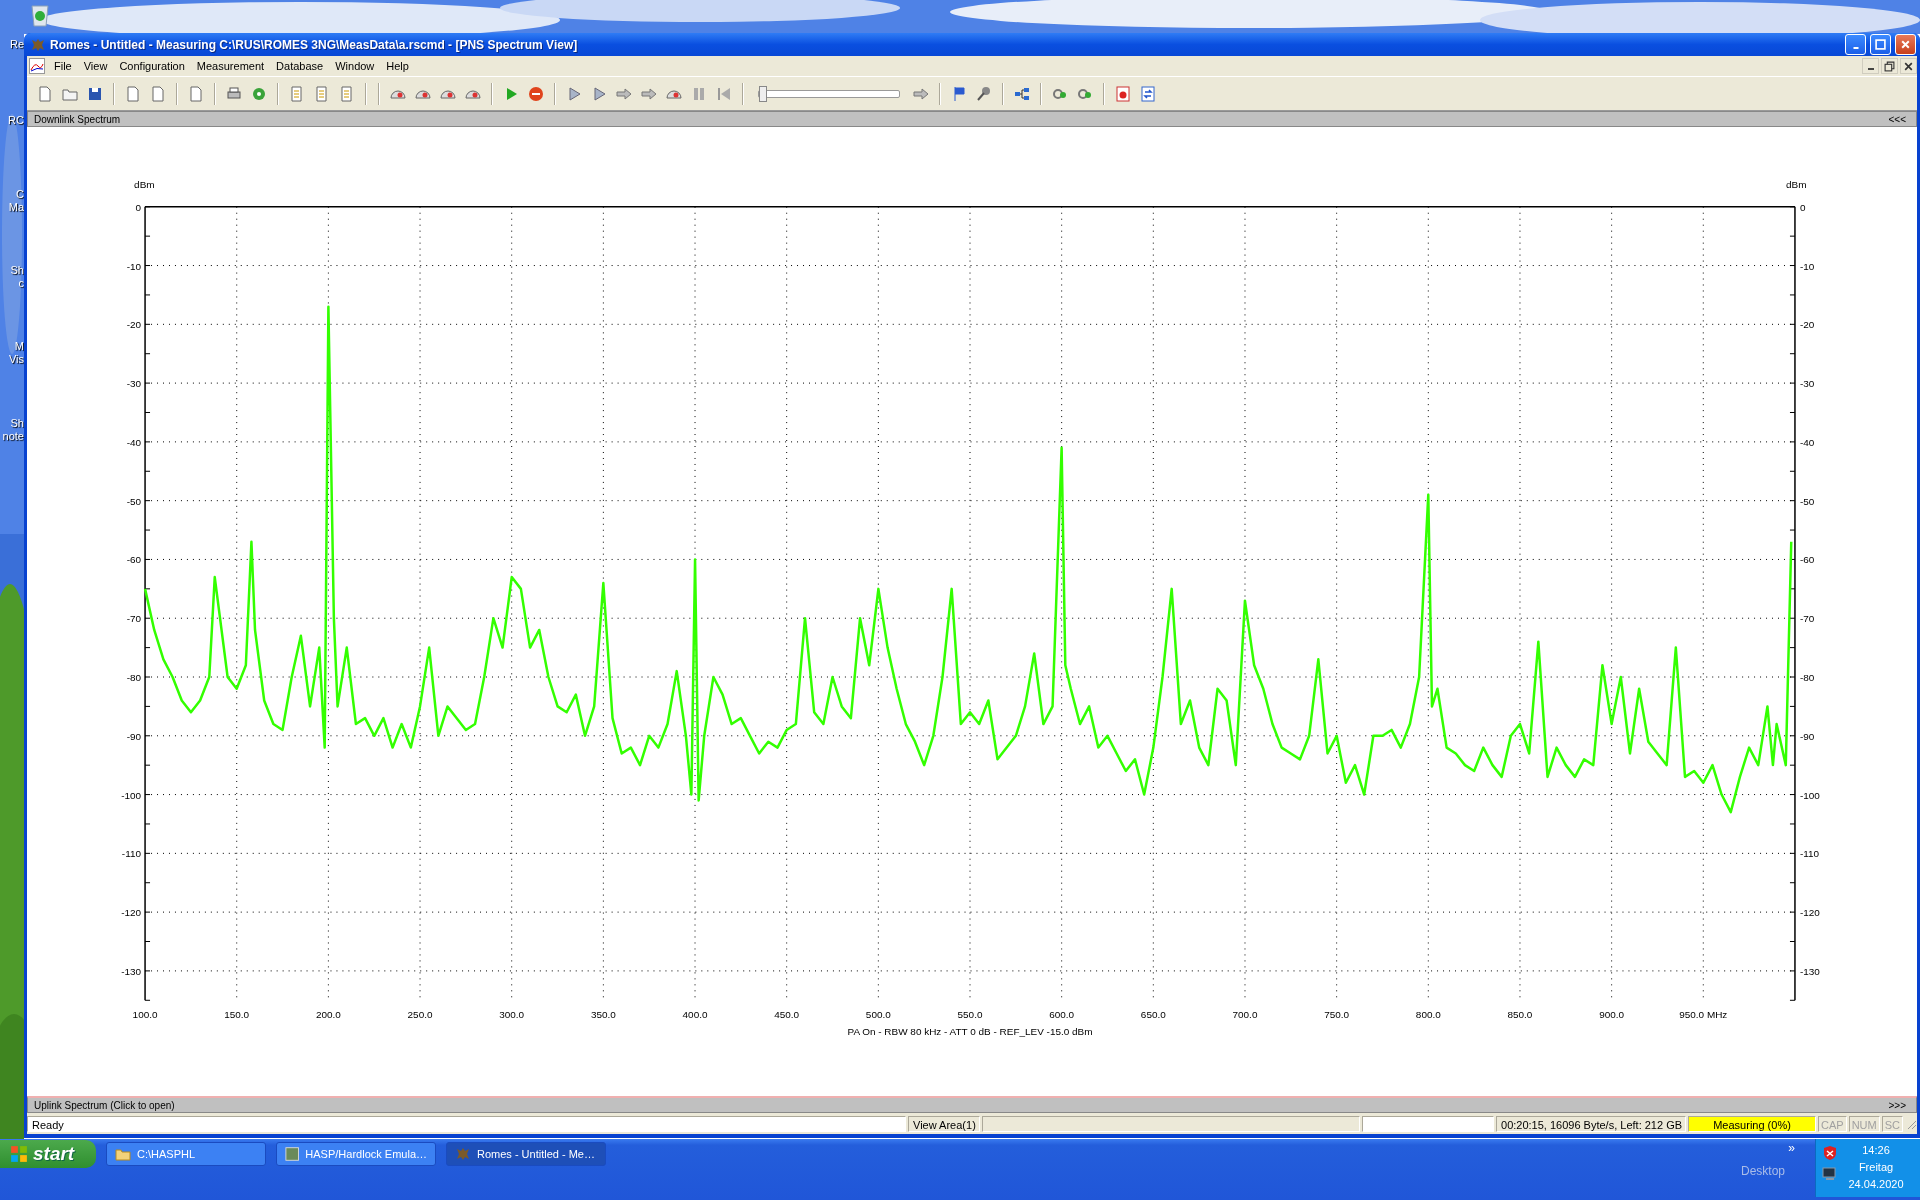 Image resolution: width=1920 pixels, height=1200 pixels. What do you see at coordinates (1752, 1124) in the screenshot?
I see `status-text: Measuring (0%)` at bounding box center [1752, 1124].